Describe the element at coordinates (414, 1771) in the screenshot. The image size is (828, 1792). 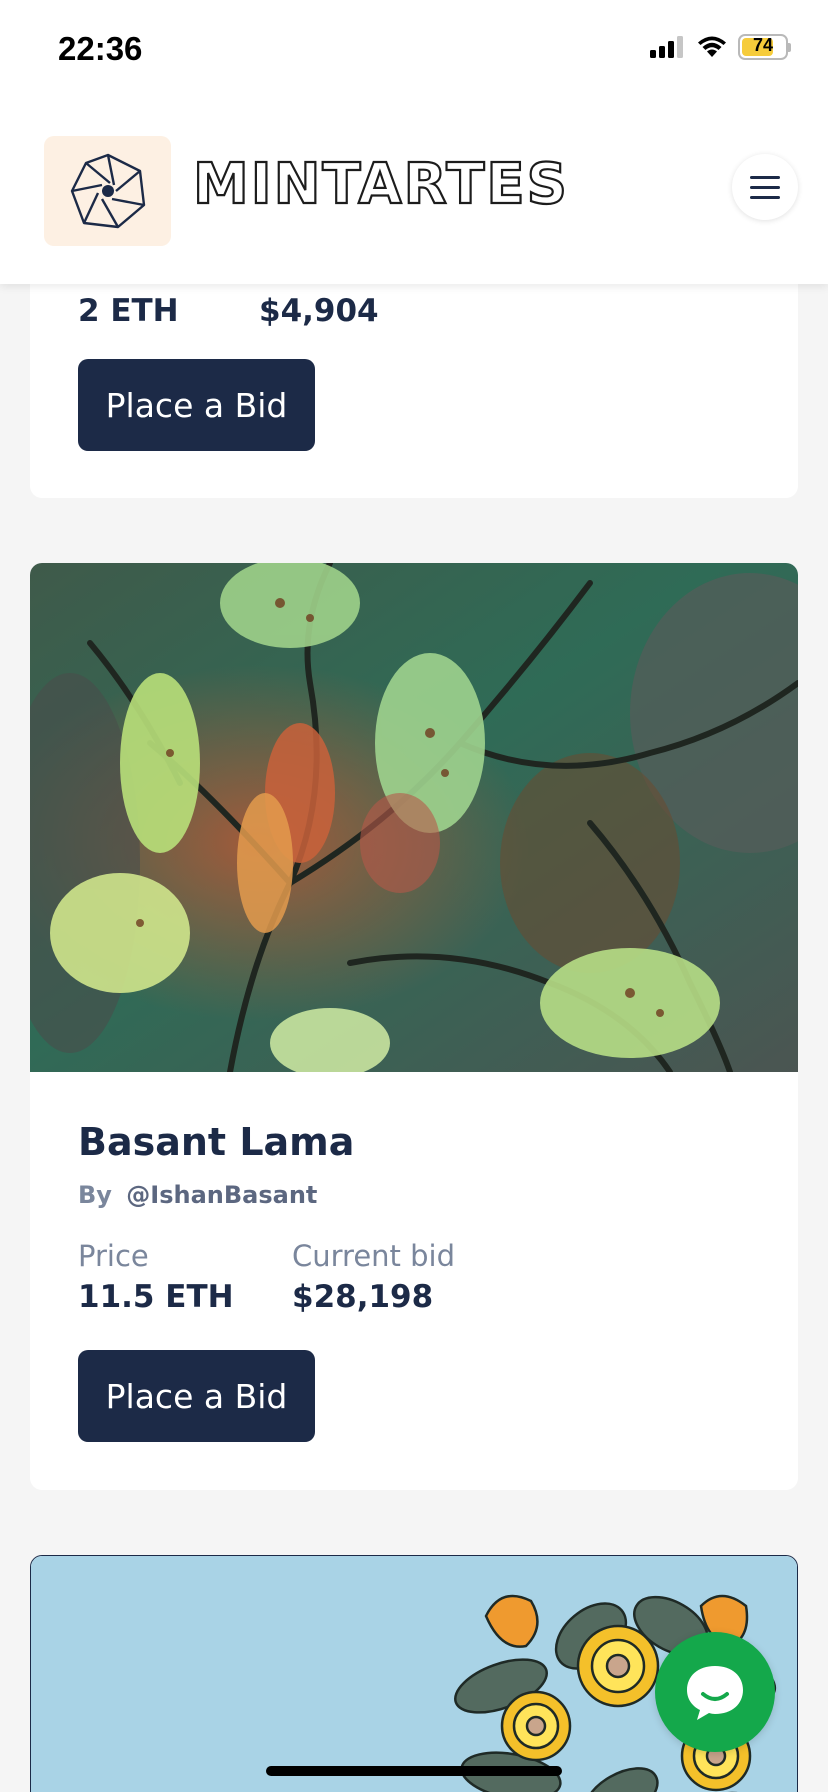
I see `home-indicator` at that location.